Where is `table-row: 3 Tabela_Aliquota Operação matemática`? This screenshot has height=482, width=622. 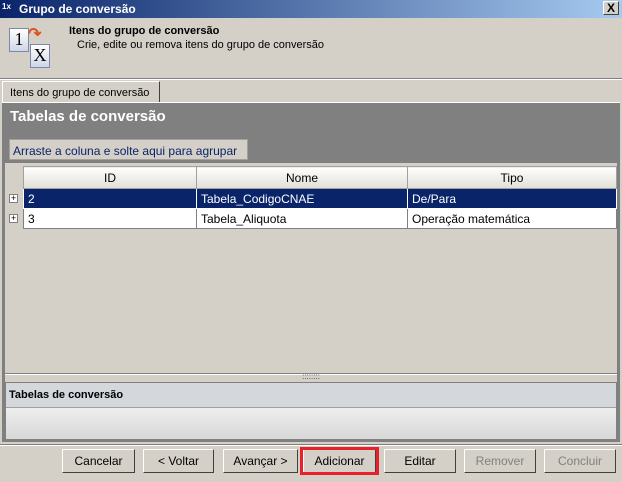 table-row: 3 Tabela_Aliquota Operação matemática is located at coordinates (320, 218).